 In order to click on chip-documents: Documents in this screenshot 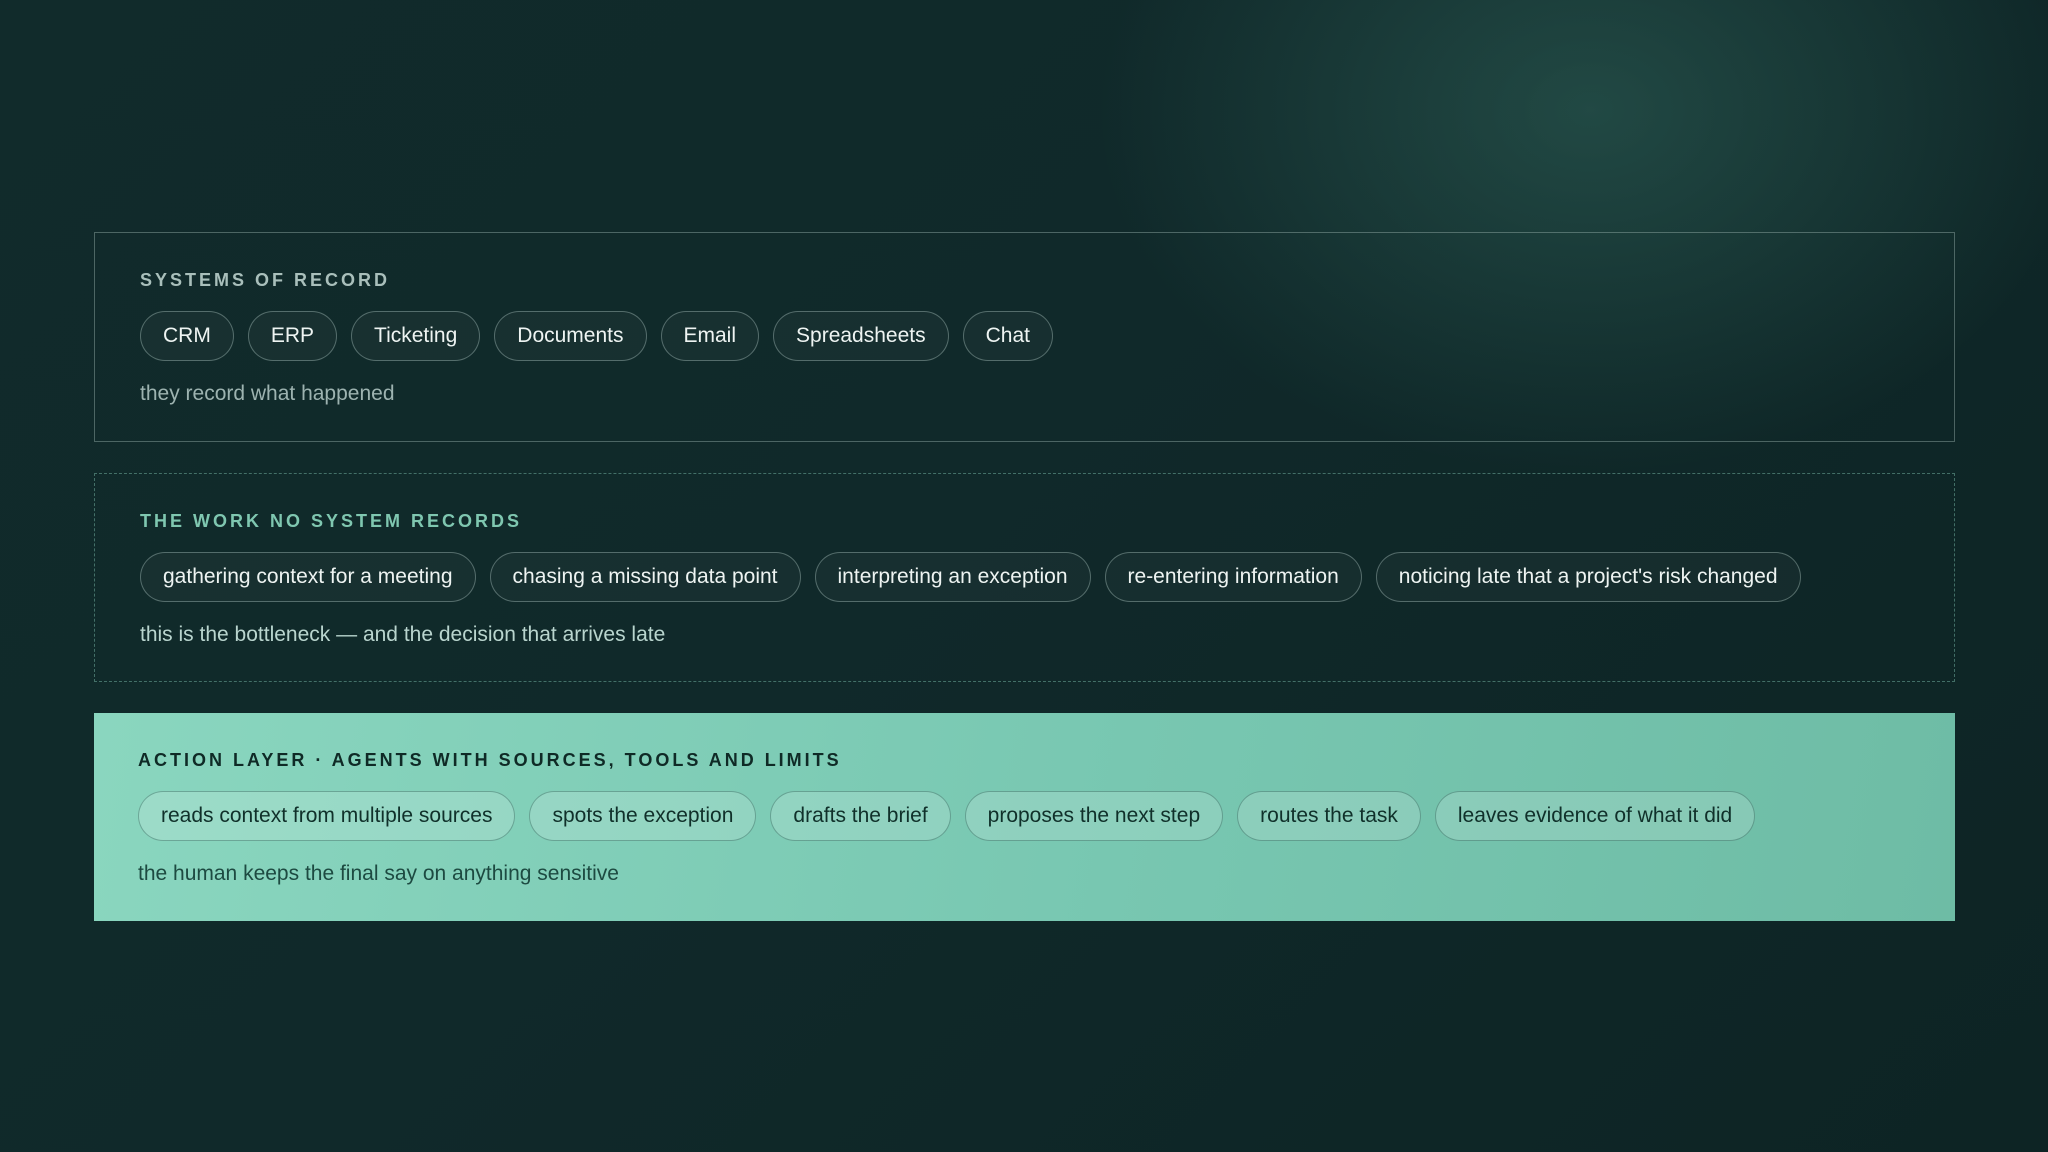, I will do `click(570, 336)`.